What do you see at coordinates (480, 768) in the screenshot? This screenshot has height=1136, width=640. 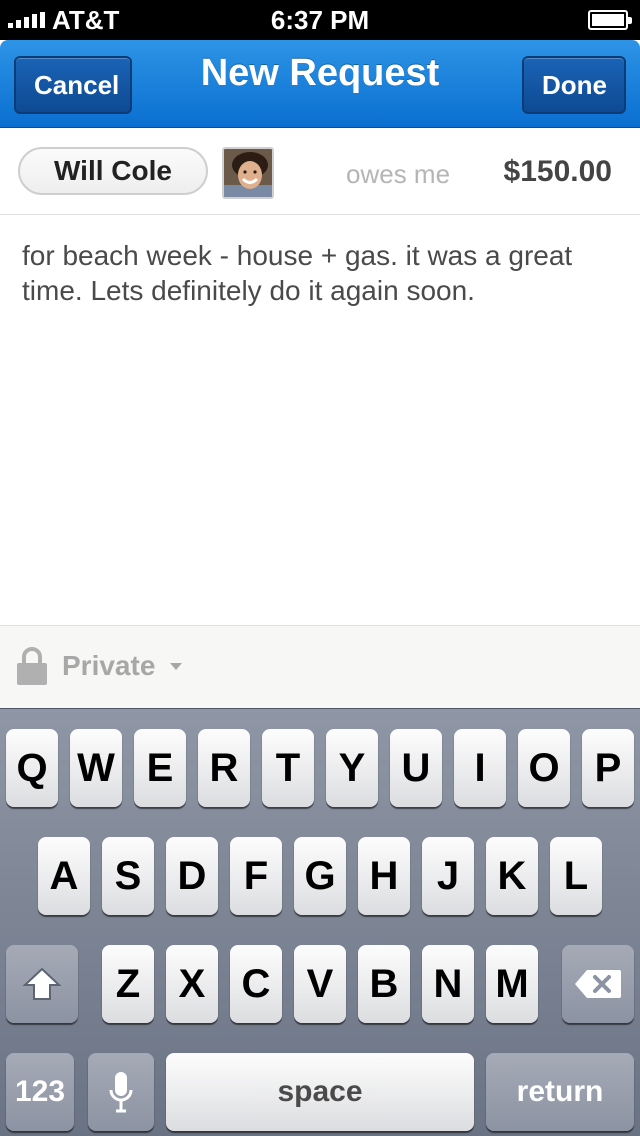 I see `key-i: I` at bounding box center [480, 768].